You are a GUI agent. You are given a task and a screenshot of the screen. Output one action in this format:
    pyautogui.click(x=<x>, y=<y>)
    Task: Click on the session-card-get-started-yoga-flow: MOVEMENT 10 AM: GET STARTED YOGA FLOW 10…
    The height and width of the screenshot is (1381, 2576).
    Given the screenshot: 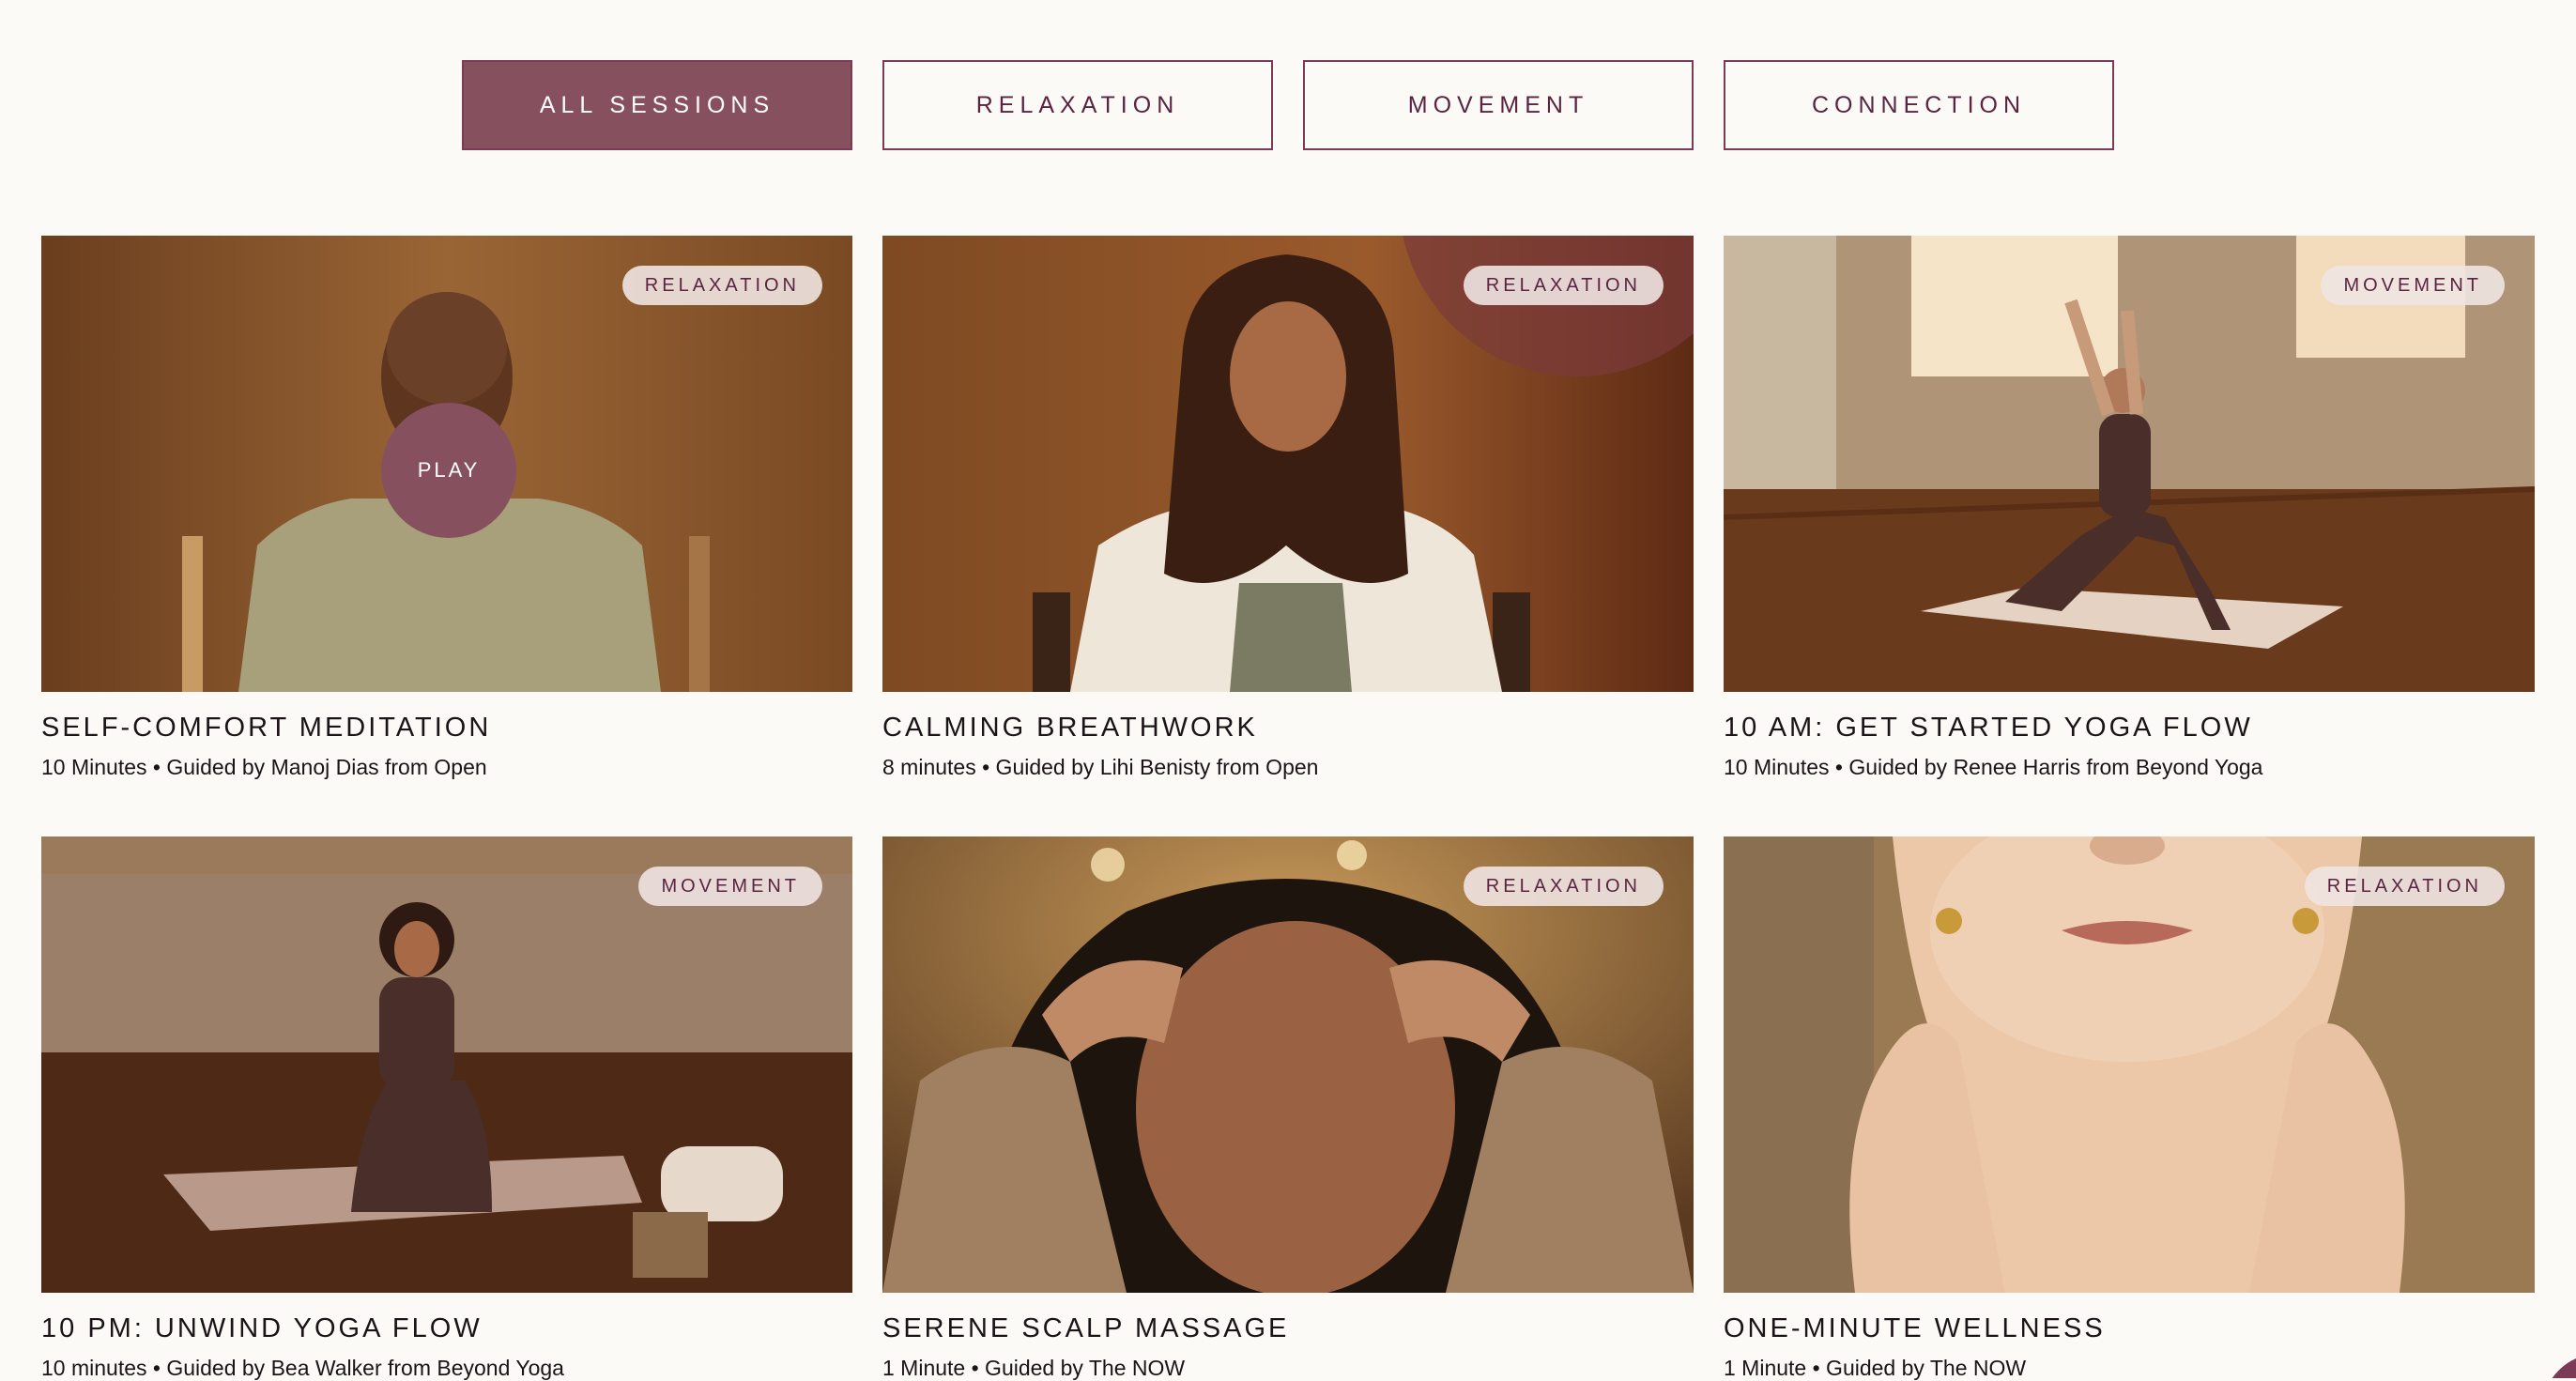 What is the action you would take?
    pyautogui.click(x=2130, y=508)
    